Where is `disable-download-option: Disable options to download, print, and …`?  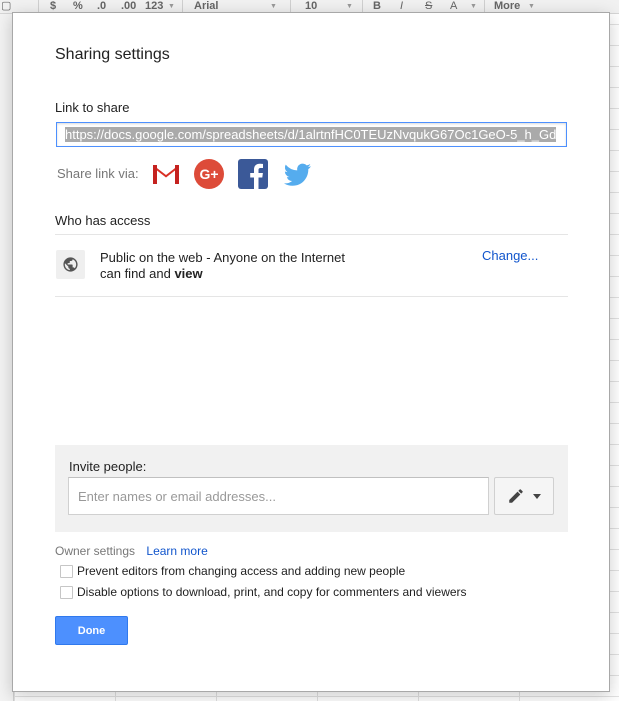 disable-download-option: Disable options to download, print, and … is located at coordinates (263, 592).